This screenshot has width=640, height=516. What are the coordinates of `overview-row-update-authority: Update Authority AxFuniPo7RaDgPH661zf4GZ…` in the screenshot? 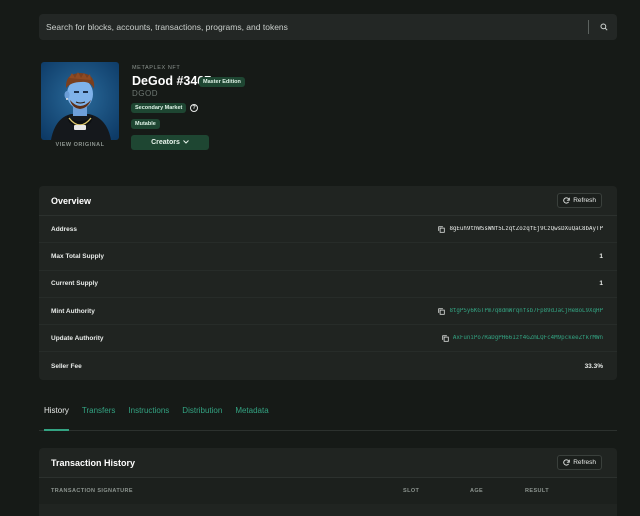 It's located at (328, 339).